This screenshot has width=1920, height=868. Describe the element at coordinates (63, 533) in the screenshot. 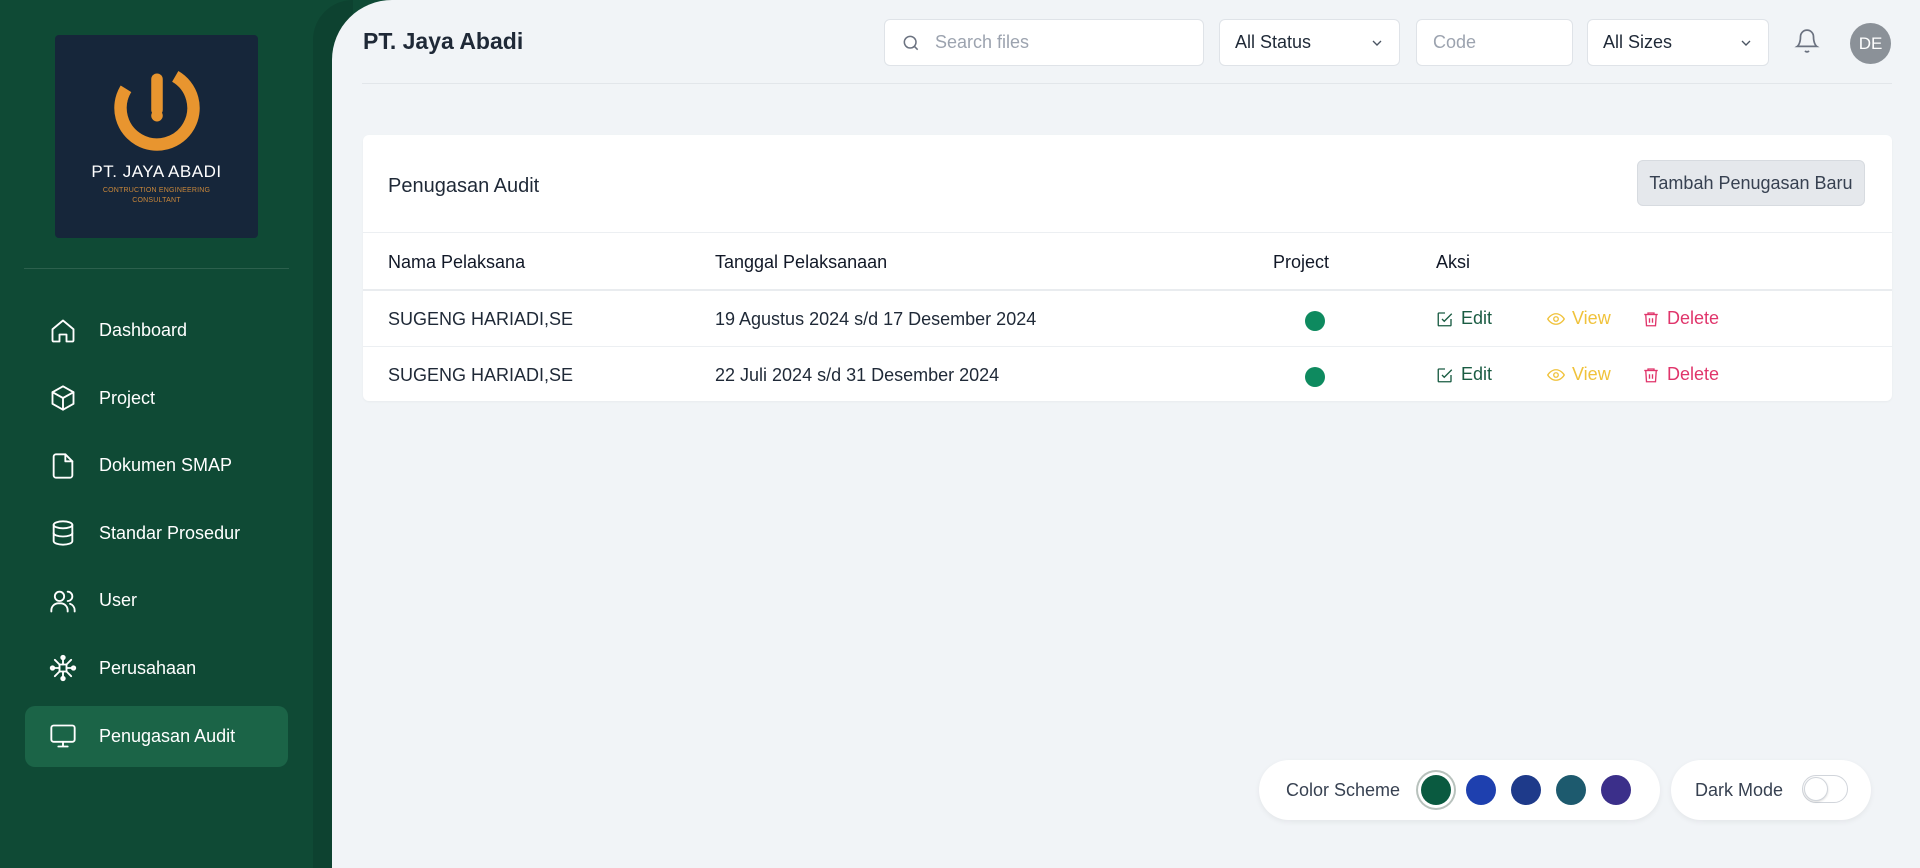

I see `database-icon` at that location.